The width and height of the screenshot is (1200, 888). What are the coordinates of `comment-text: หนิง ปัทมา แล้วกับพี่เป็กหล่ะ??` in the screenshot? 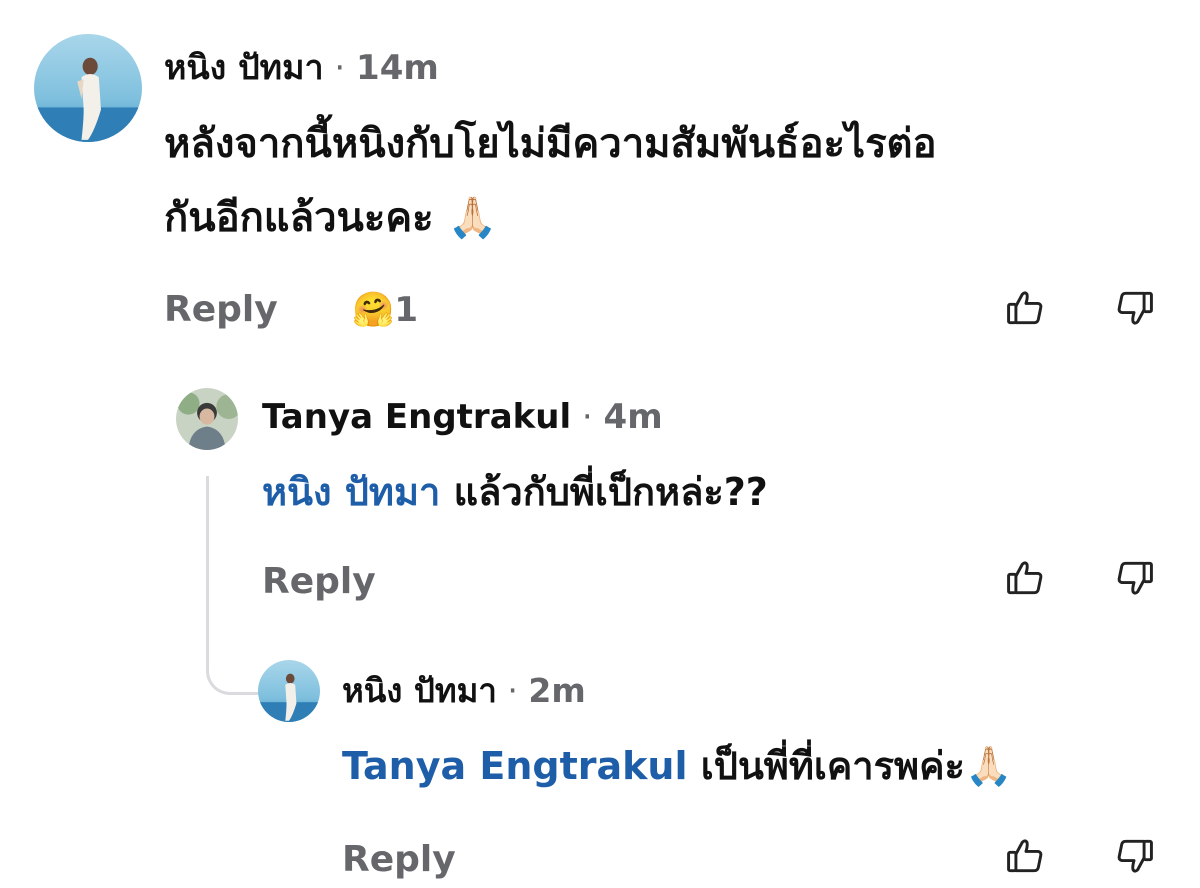 It's located at (515, 492).